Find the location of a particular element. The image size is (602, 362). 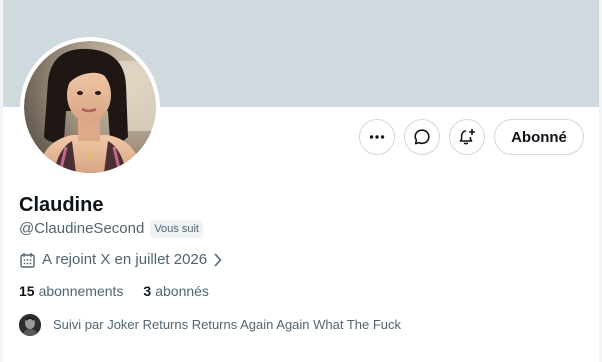

follow-stats: 15 abonnements 3 abonnés is located at coordinates (114, 291).